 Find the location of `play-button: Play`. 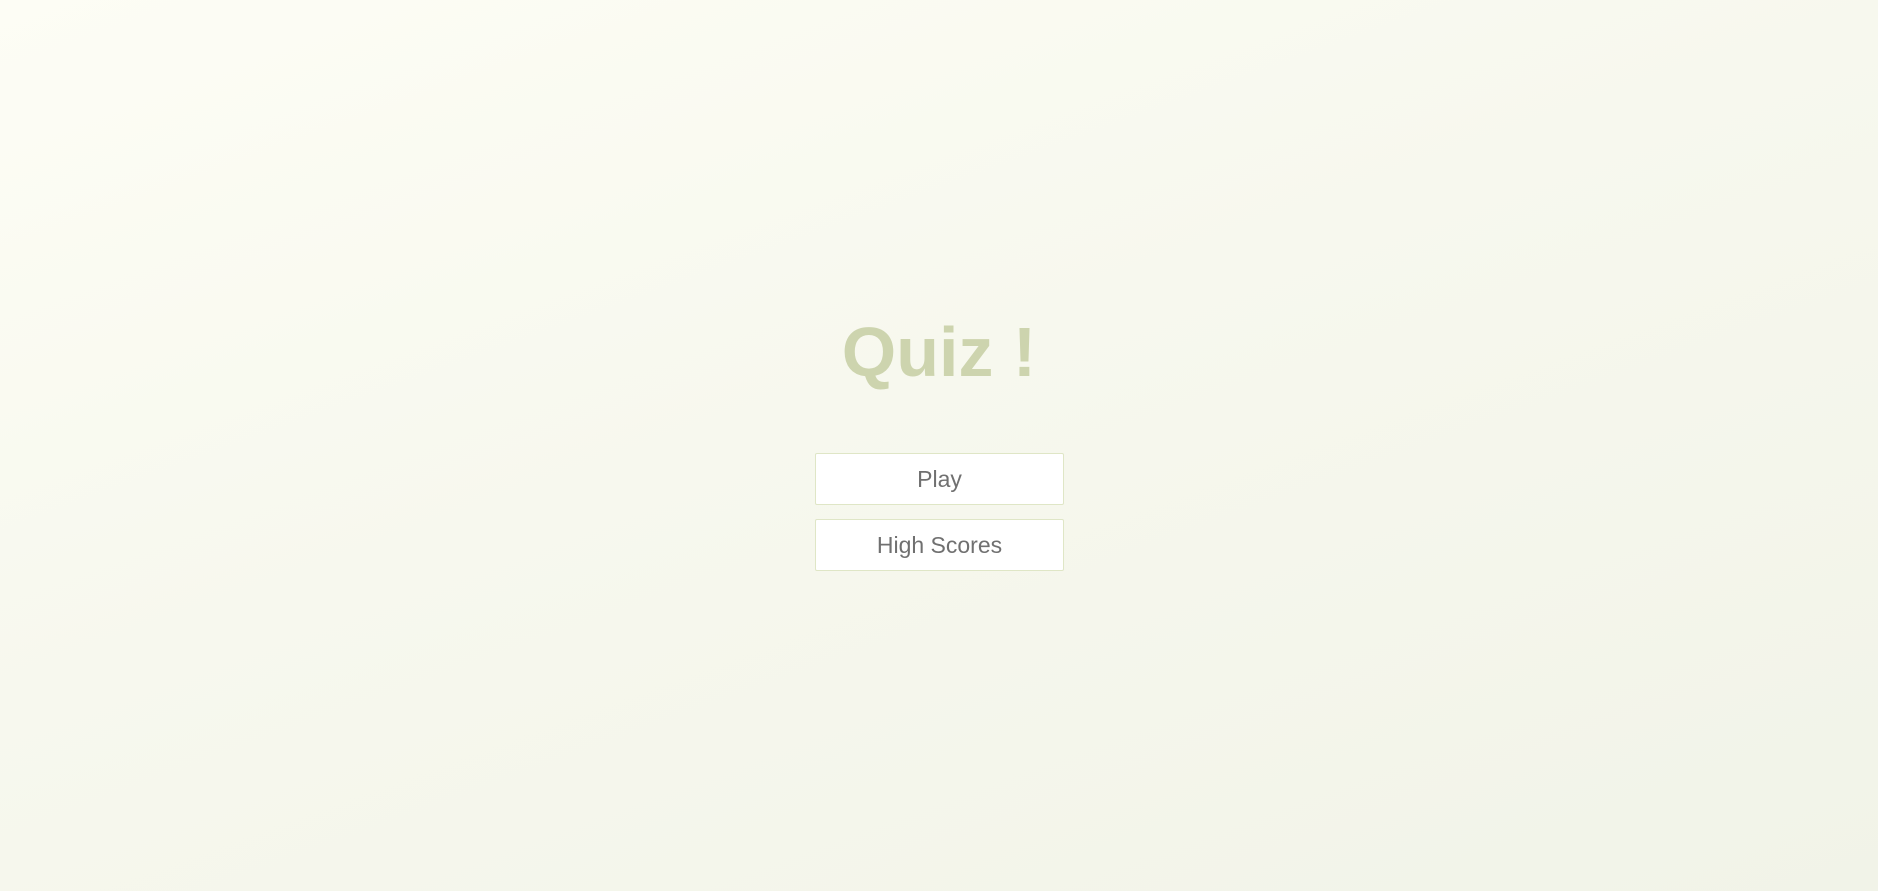

play-button: Play is located at coordinates (939, 479).